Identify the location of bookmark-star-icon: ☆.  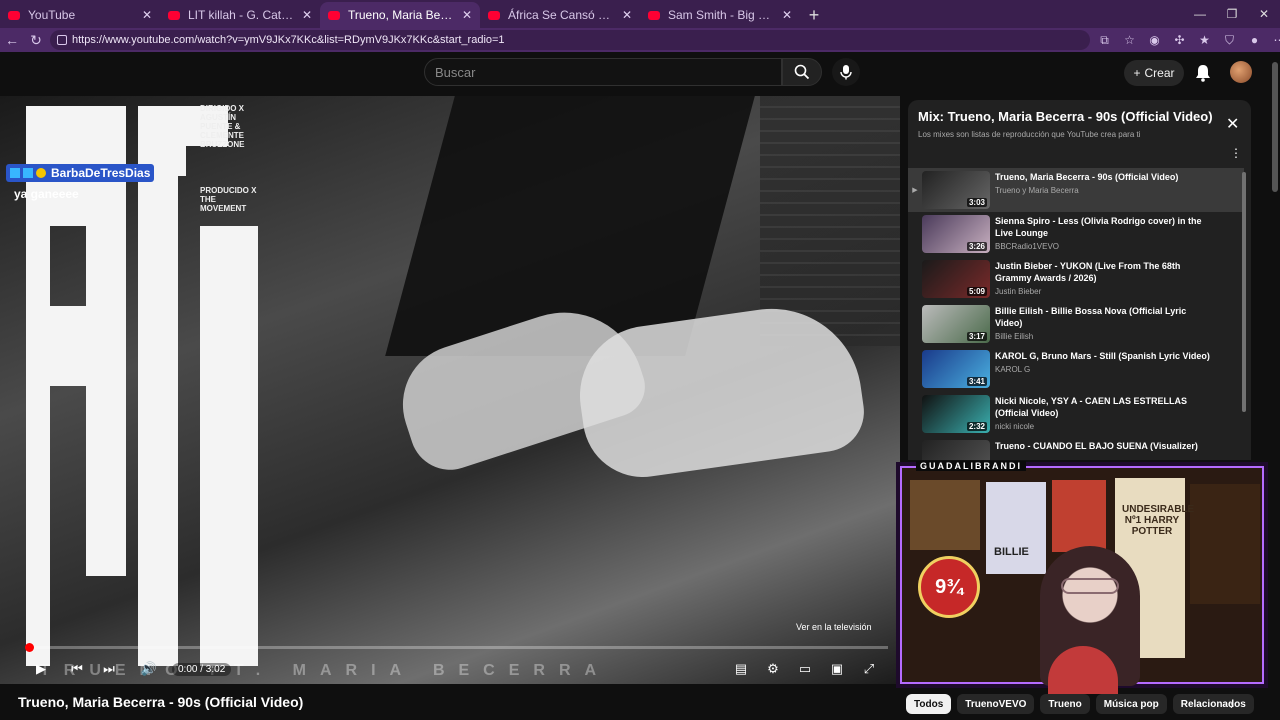
(1129, 40).